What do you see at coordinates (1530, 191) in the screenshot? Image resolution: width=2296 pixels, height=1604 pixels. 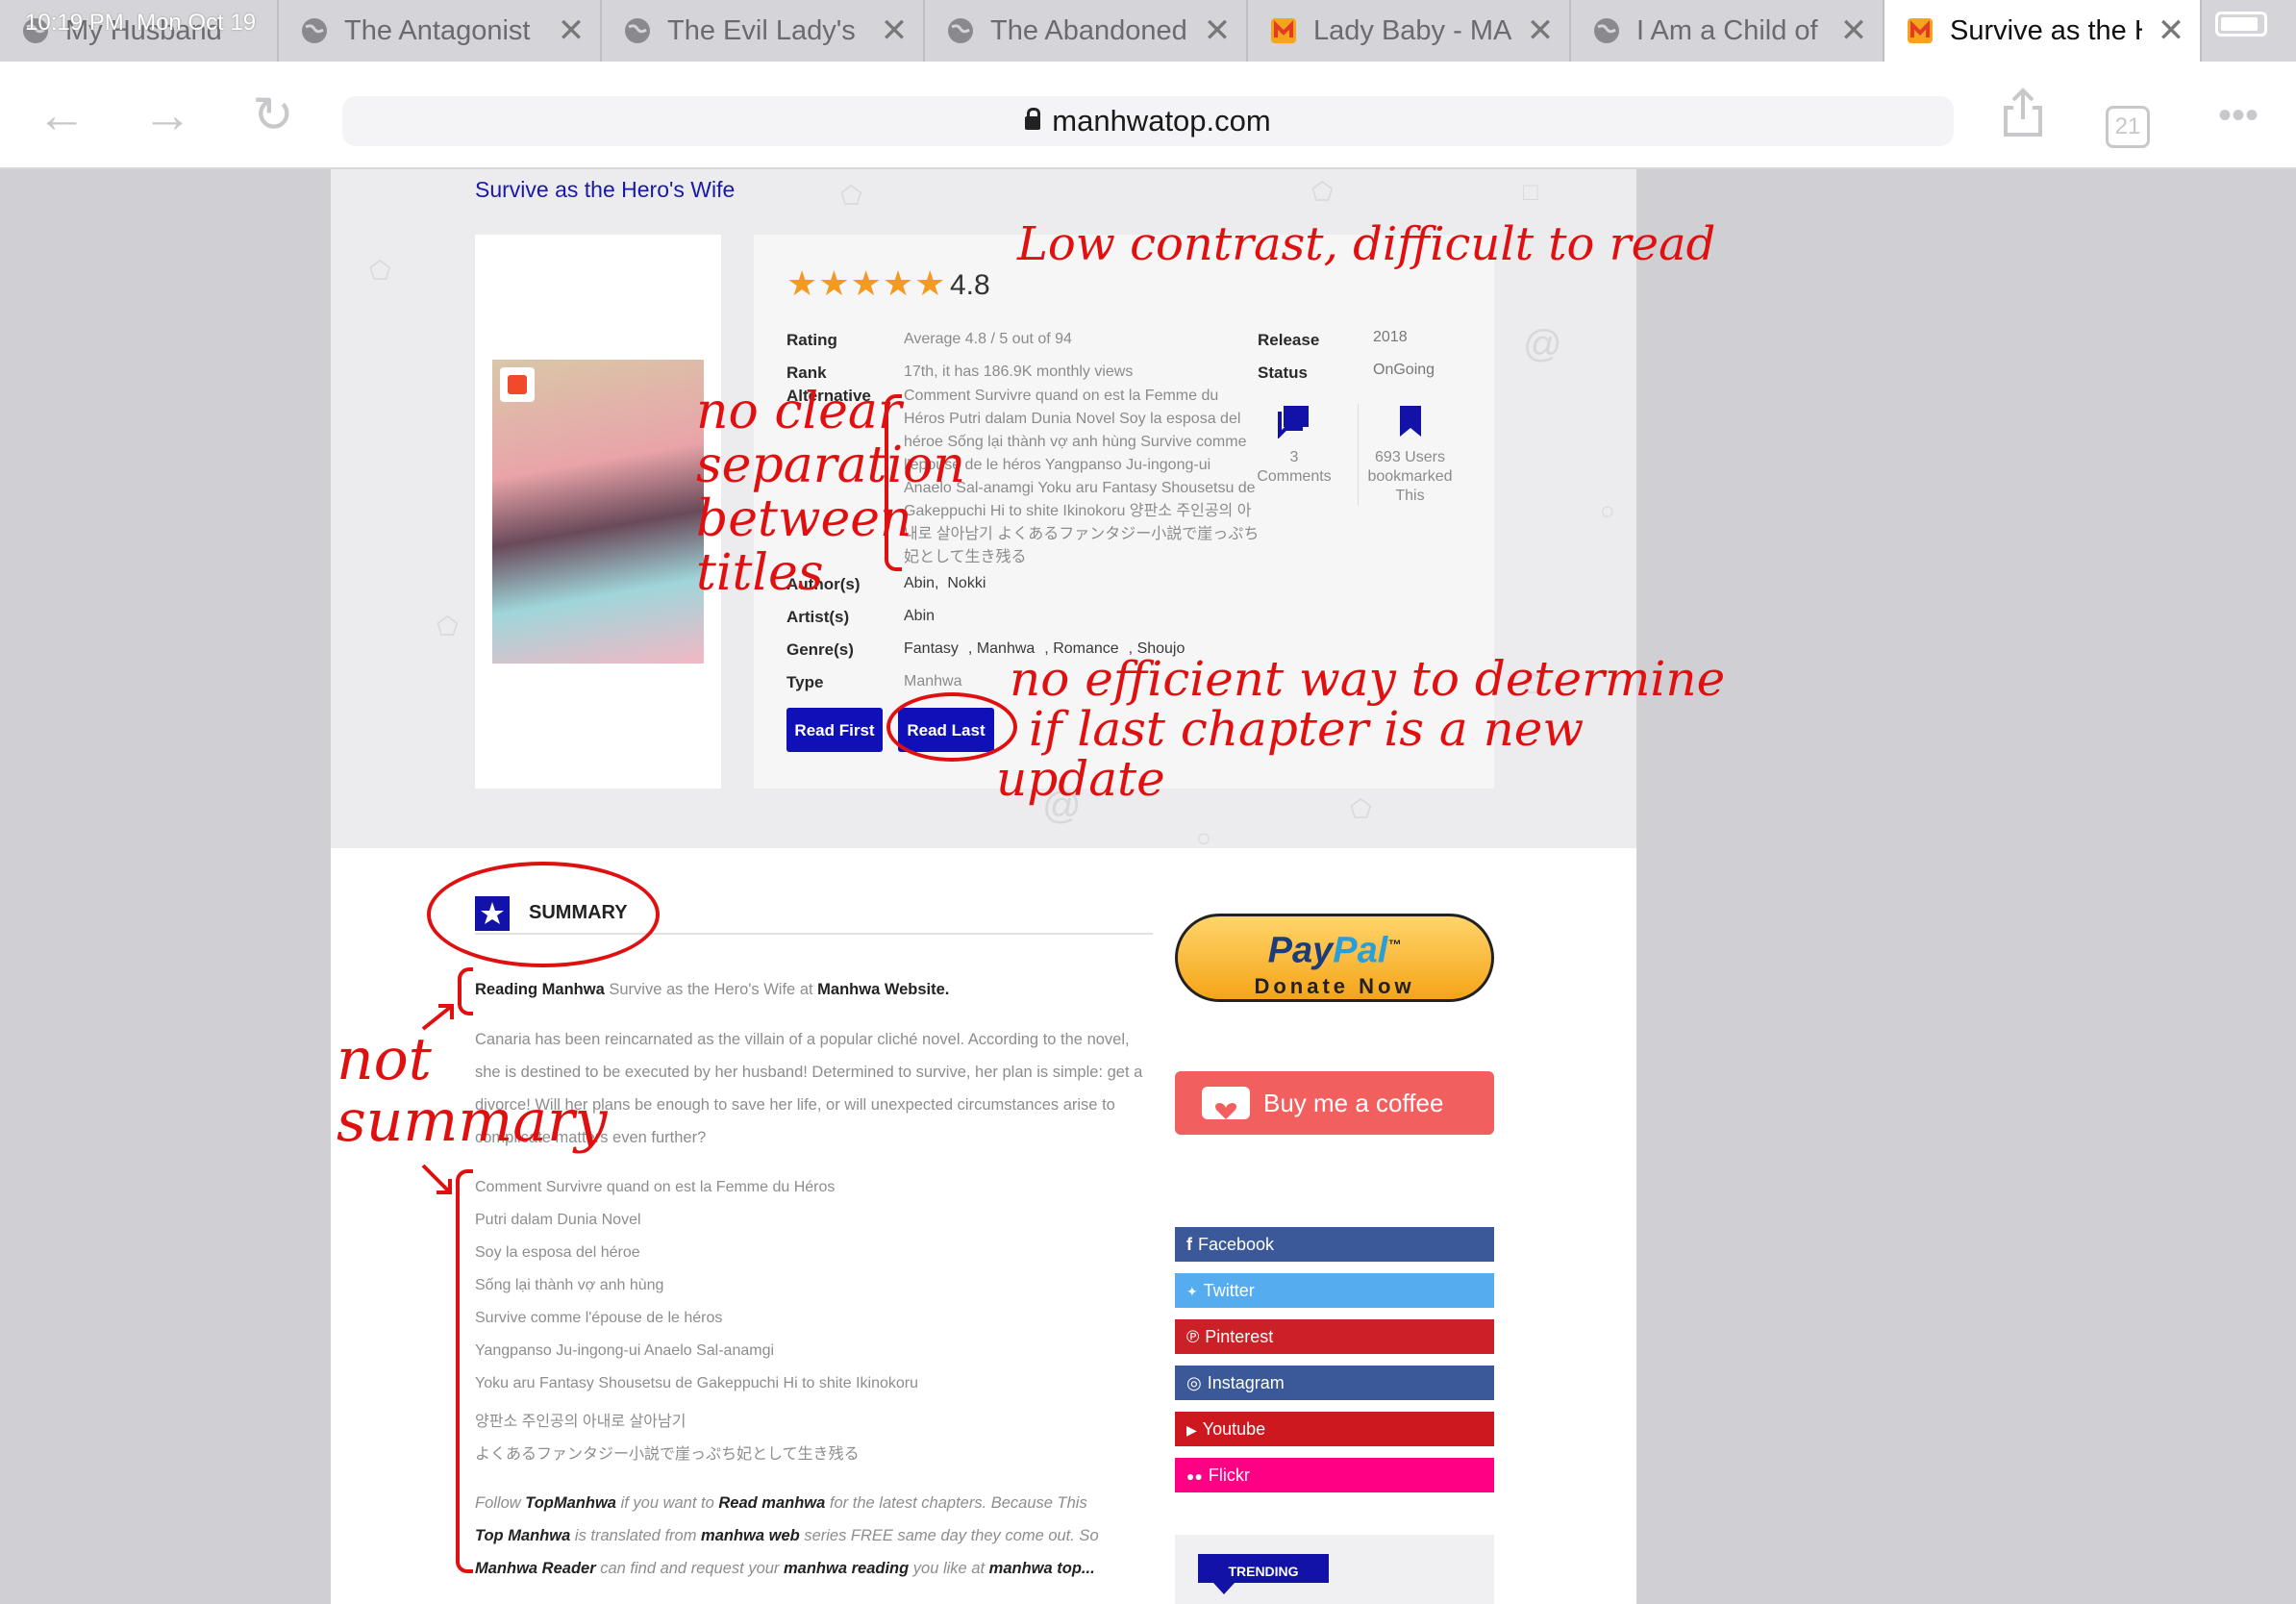 I see `decorative-square-icon: □` at bounding box center [1530, 191].